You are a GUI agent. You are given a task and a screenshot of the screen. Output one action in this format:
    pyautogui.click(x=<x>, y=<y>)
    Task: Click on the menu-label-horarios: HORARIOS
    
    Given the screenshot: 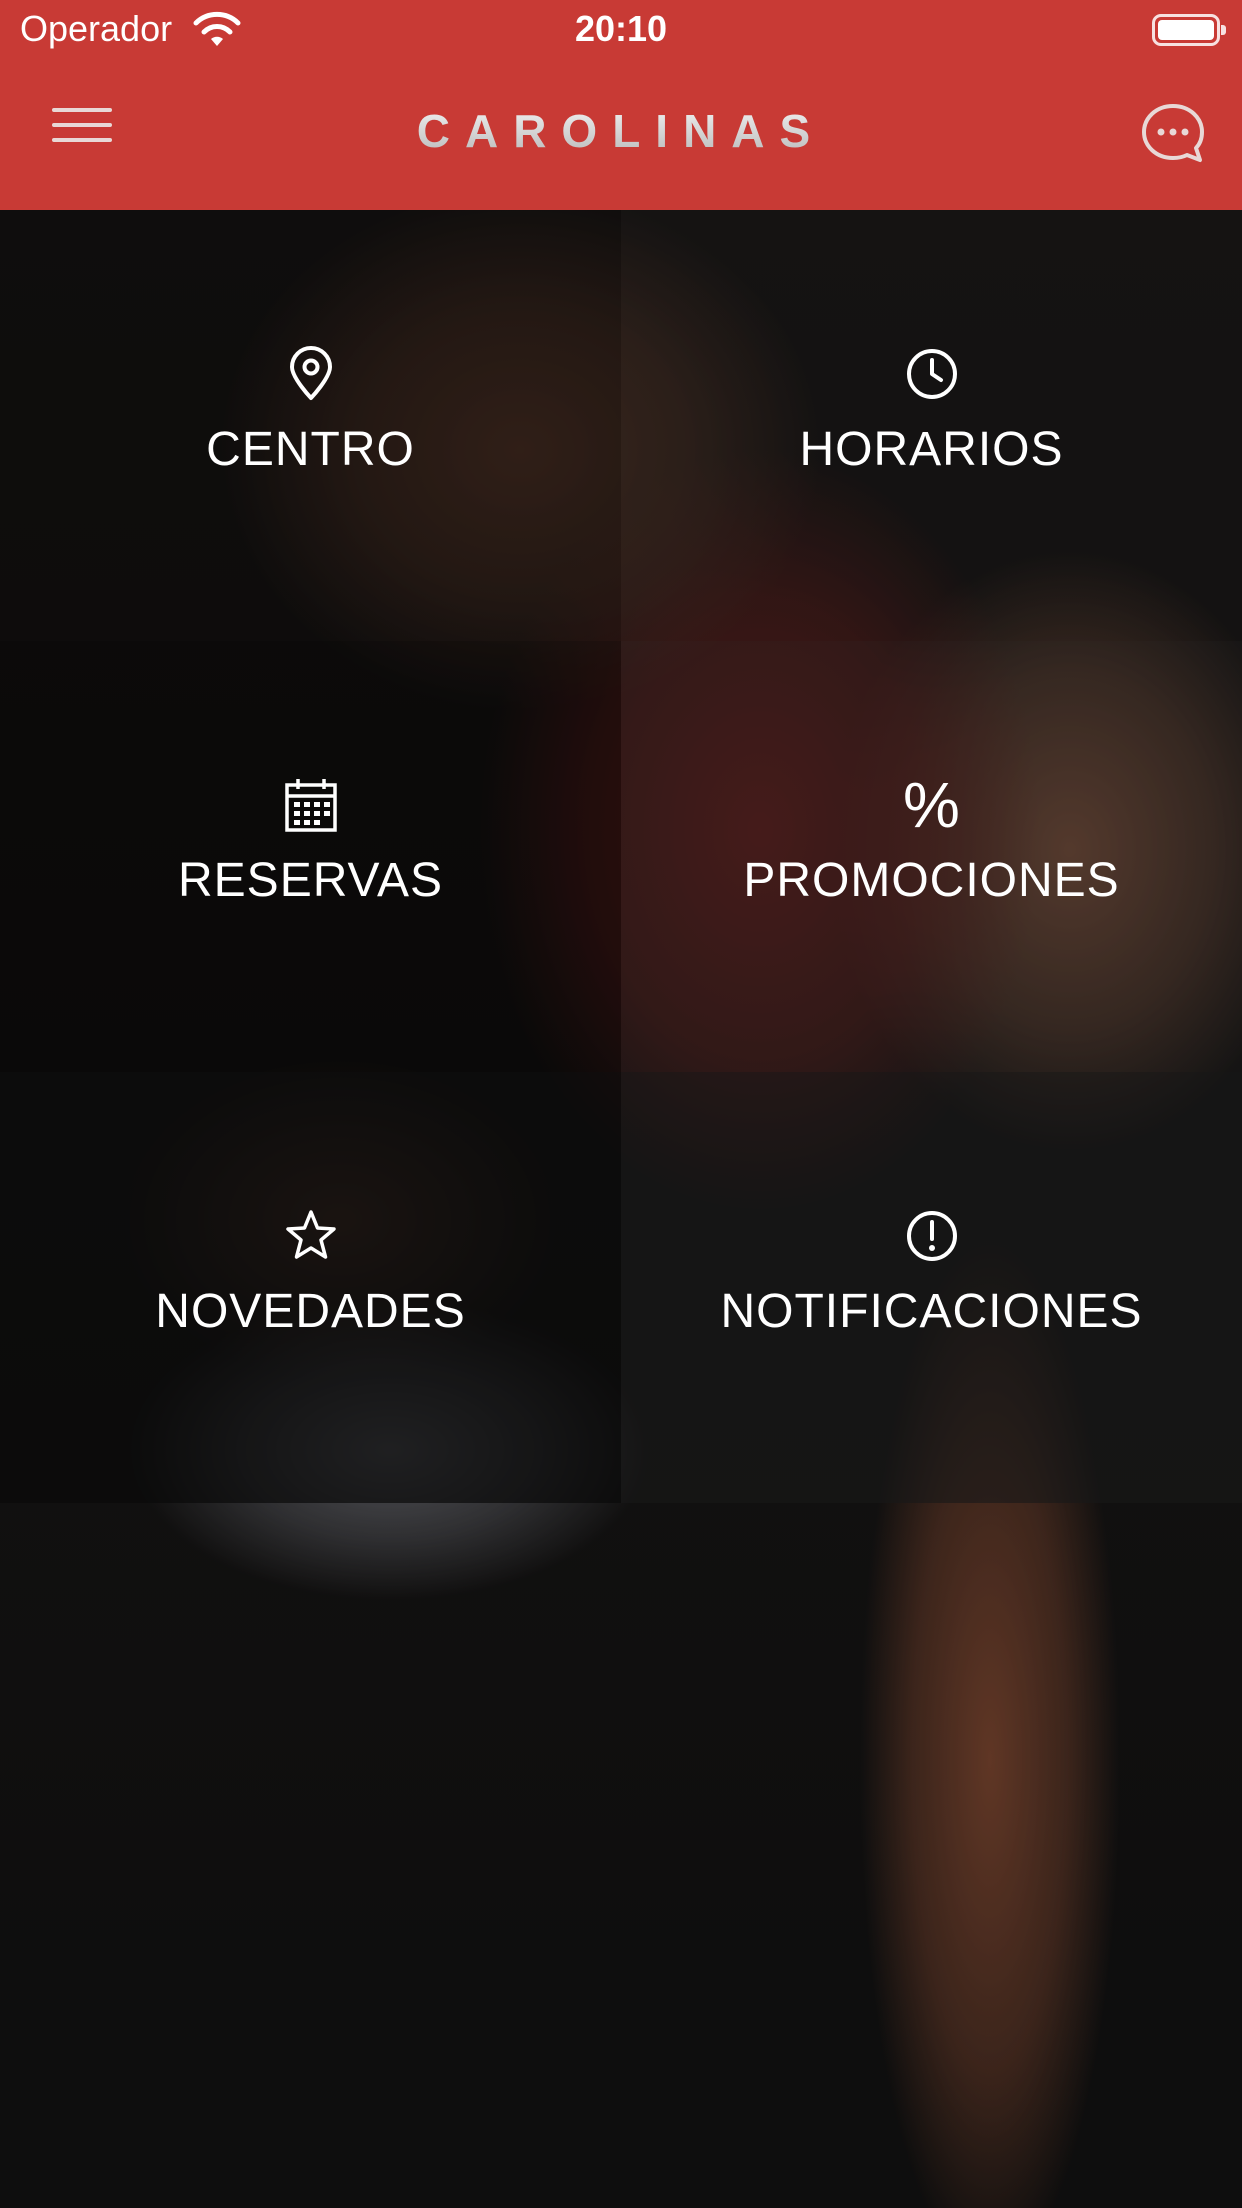 What is the action you would take?
    pyautogui.click(x=931, y=449)
    